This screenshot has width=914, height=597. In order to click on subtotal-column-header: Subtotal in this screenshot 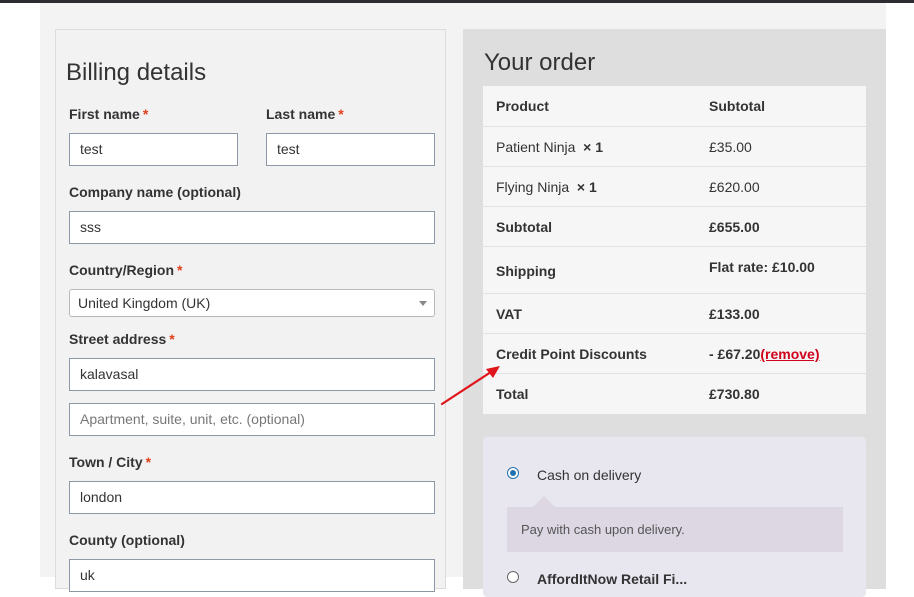, I will do `click(737, 106)`.